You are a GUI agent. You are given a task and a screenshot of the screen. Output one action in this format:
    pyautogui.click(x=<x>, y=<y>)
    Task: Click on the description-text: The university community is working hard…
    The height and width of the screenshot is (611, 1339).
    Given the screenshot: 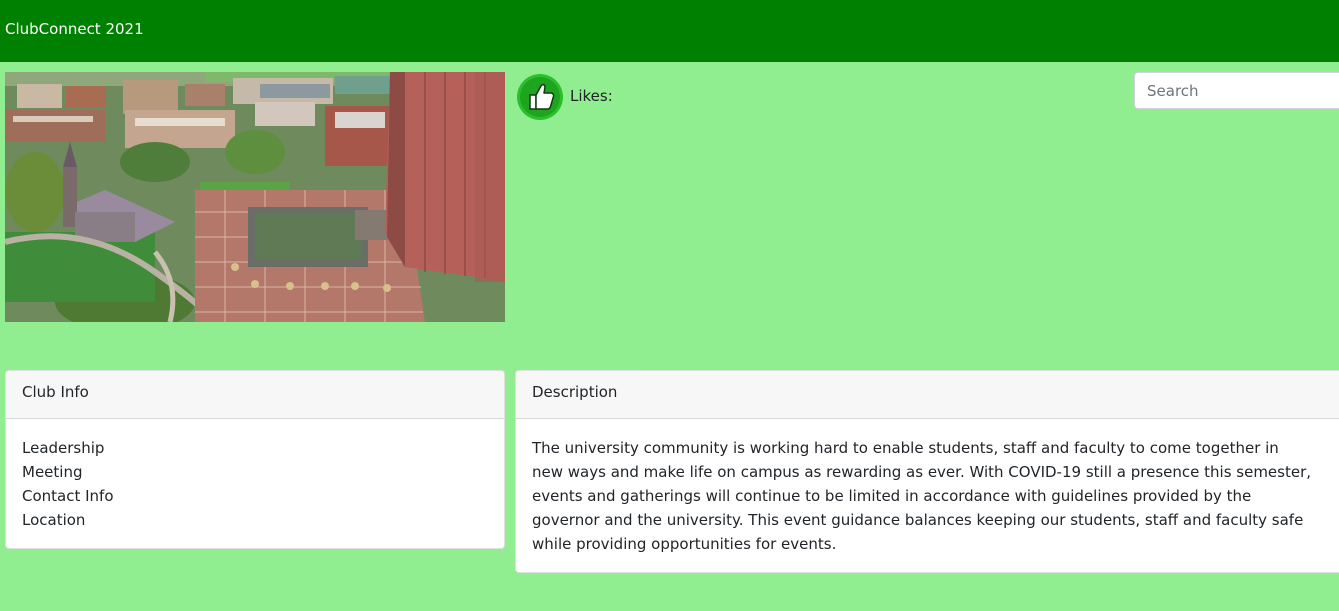 What is the action you would take?
    pyautogui.click(x=922, y=496)
    